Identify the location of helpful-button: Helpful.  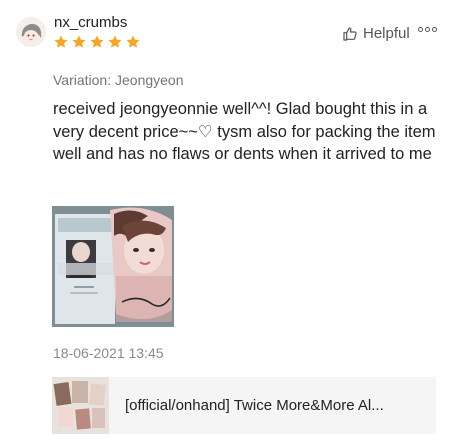
(376, 33).